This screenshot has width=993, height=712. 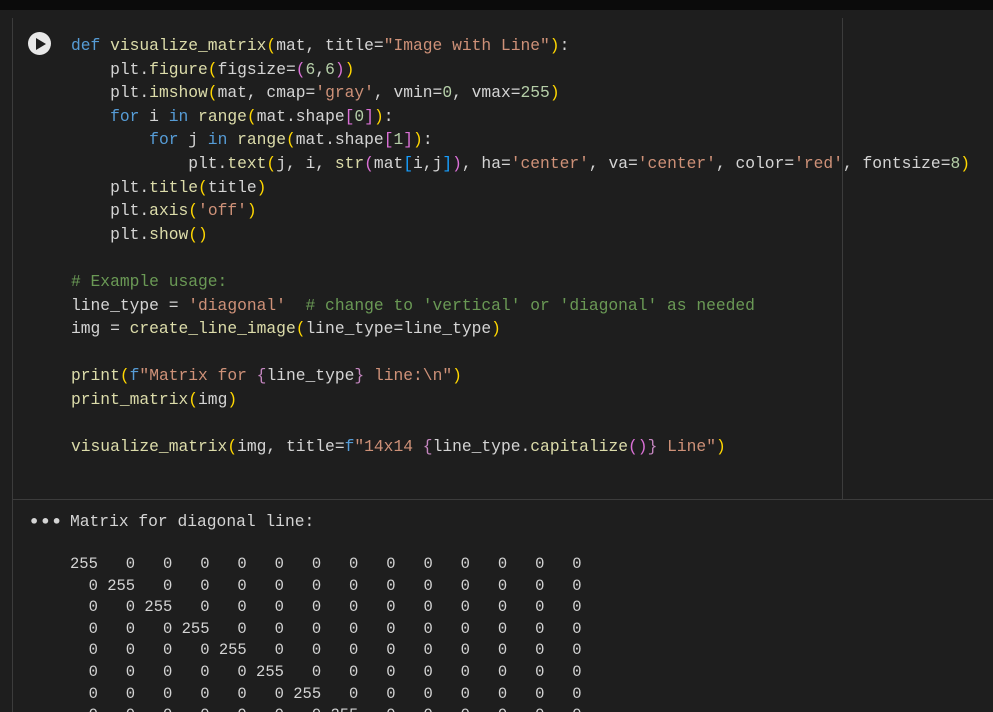 What do you see at coordinates (46, 521) in the screenshot?
I see `more-horizontal-icon: •••` at bounding box center [46, 521].